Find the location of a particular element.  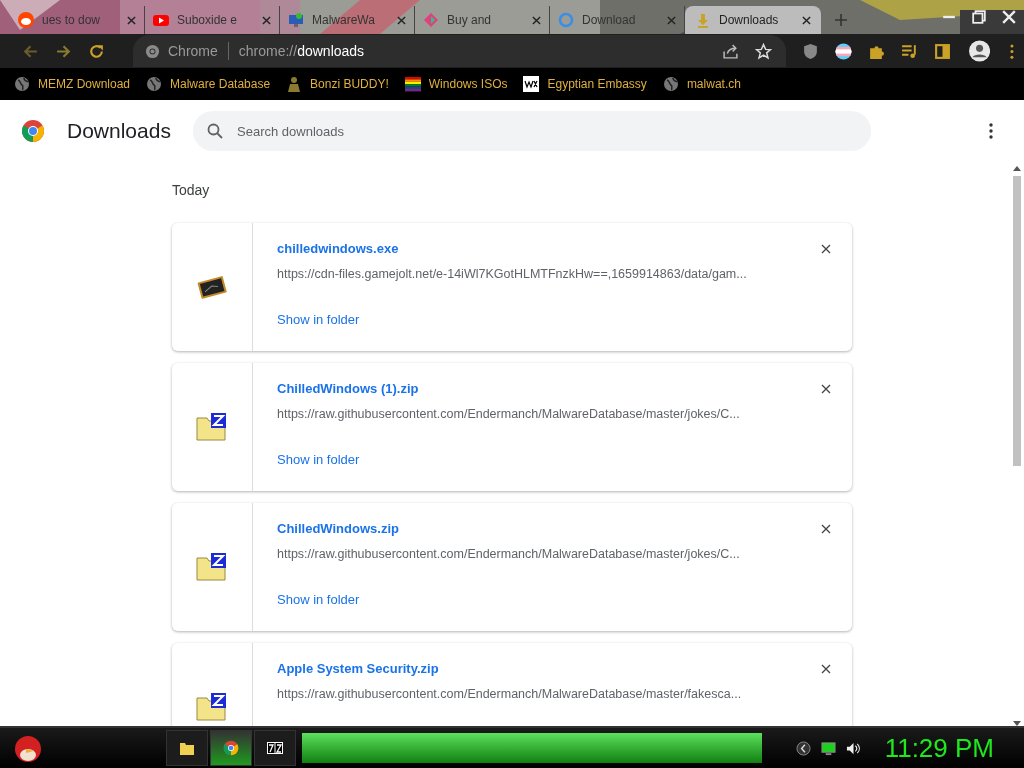

search-icon is located at coordinates (215, 131).